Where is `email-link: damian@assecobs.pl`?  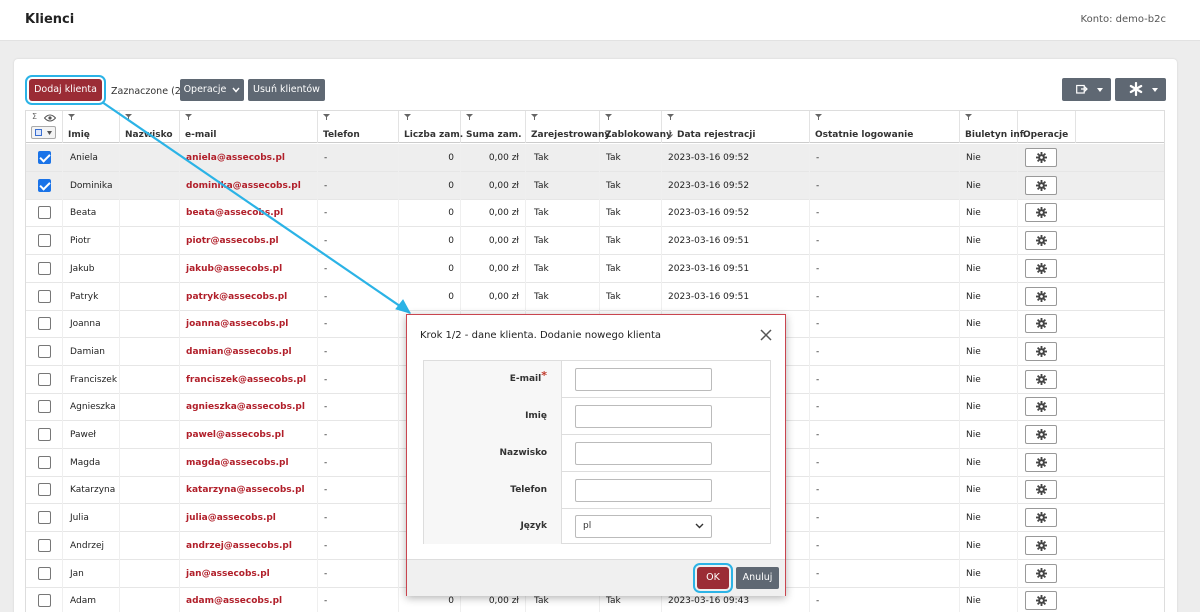
email-link: damian@assecobs.pl is located at coordinates (239, 352).